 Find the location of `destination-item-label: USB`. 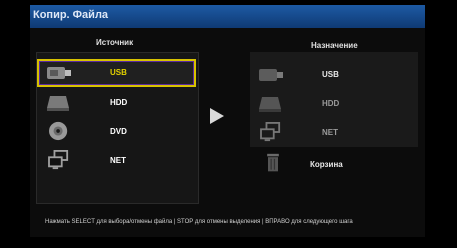

destination-item-label: USB is located at coordinates (330, 74).